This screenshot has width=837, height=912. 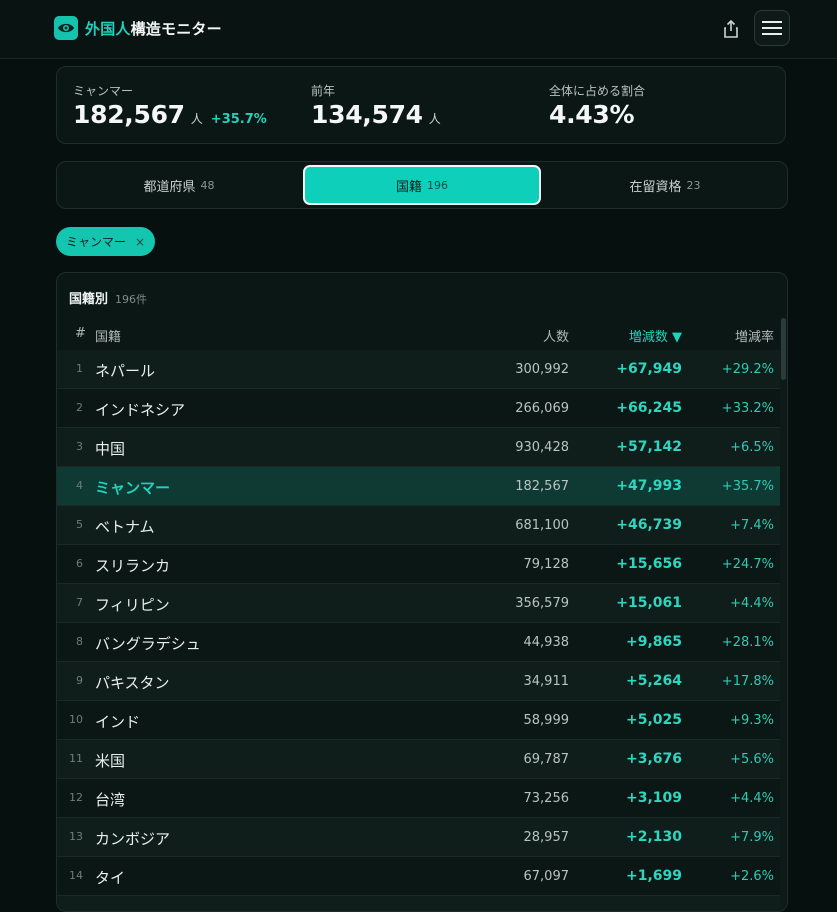 What do you see at coordinates (323, 91) in the screenshot?
I see `stat-previous-label: 前年` at bounding box center [323, 91].